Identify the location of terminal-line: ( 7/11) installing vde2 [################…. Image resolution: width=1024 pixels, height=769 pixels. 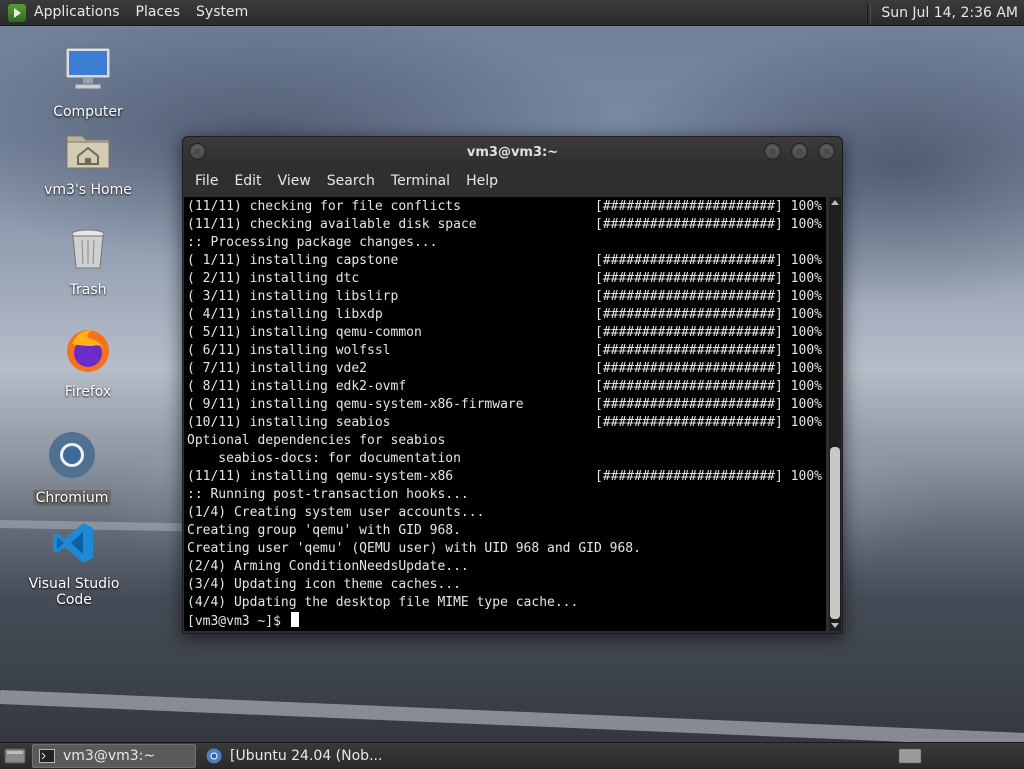
(505, 369).